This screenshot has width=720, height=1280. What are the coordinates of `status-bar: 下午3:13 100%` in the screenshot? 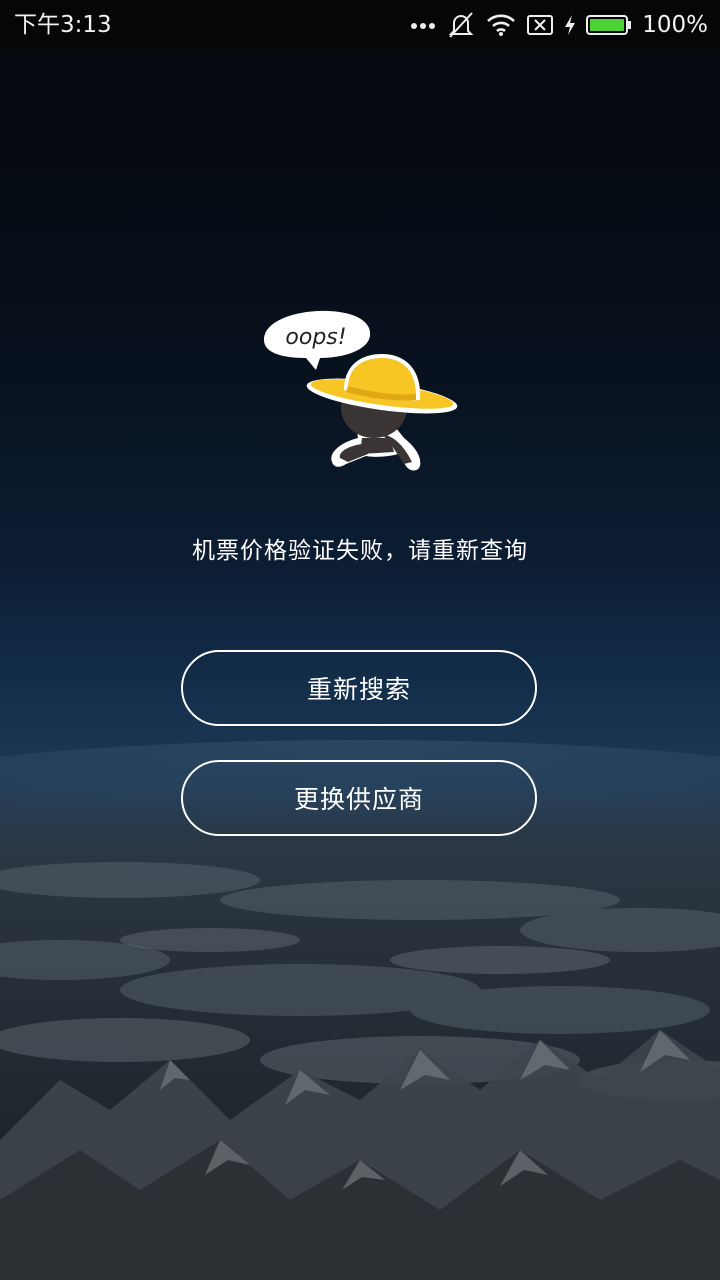 It's located at (360, 25).